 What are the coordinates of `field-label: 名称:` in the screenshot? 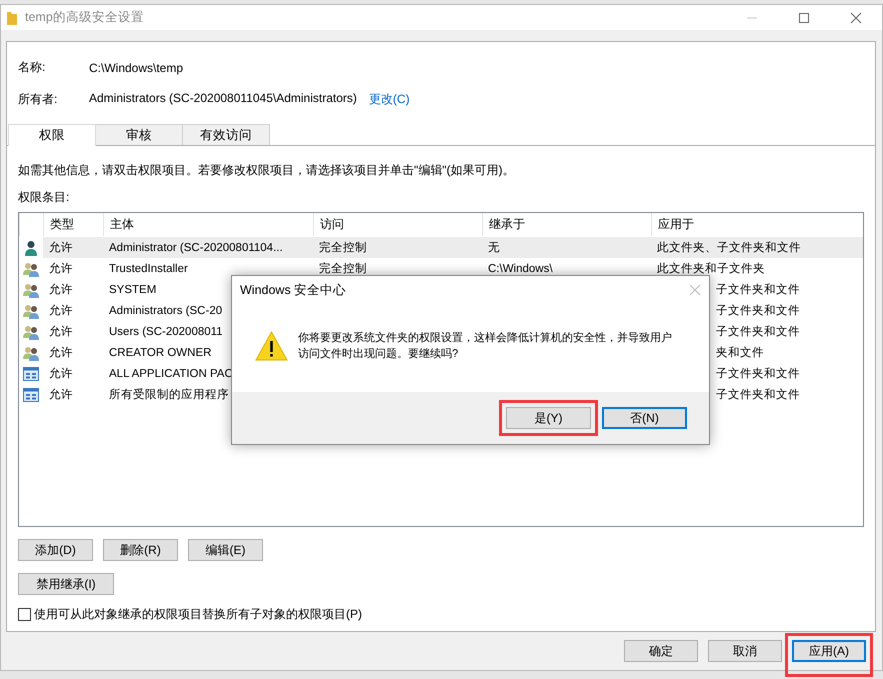 It's located at (32, 67).